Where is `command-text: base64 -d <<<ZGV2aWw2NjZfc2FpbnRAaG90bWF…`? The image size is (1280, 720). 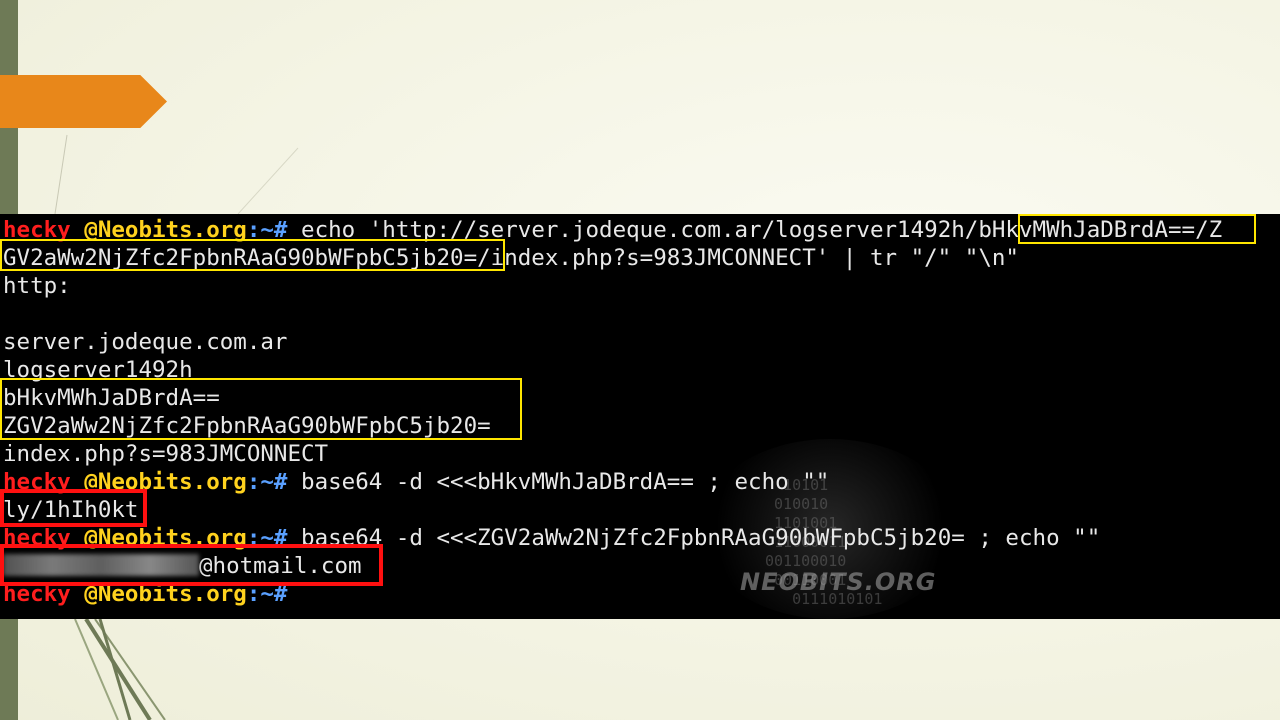
command-text: base64 -d <<<ZGV2aWw2NjZfc2FpbnRAaG90bWF… is located at coordinates (694, 538).